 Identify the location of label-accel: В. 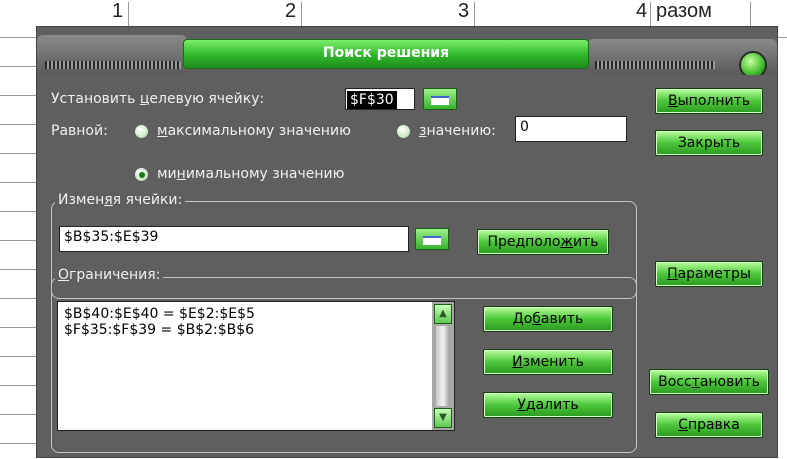
(673, 101).